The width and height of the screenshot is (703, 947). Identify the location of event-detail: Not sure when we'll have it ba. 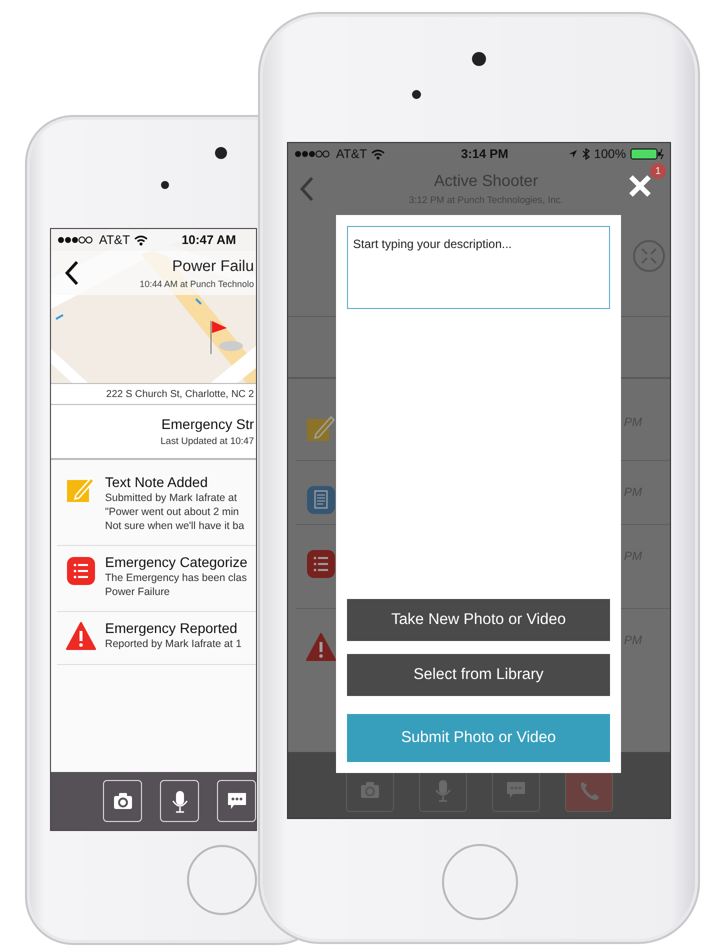
(174, 526).